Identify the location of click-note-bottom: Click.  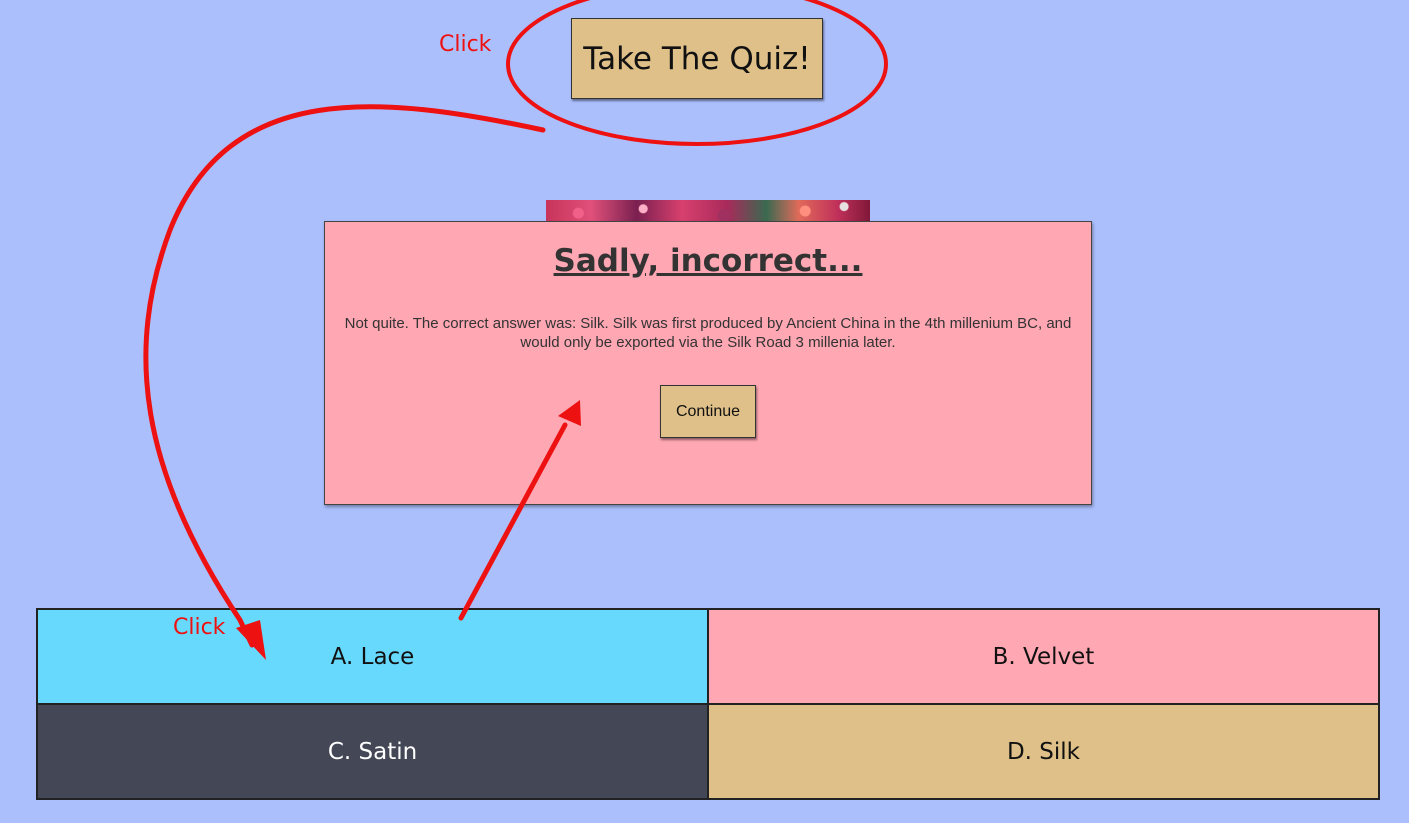
(199, 627).